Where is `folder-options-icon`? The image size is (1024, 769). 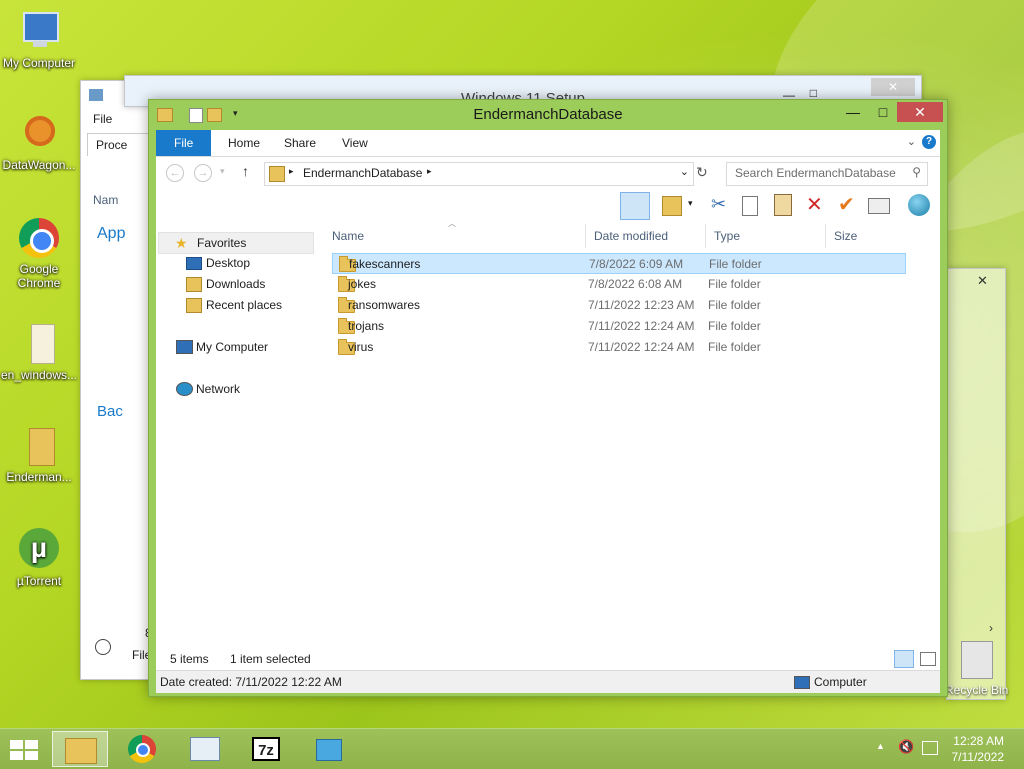 folder-options-icon is located at coordinates (672, 206).